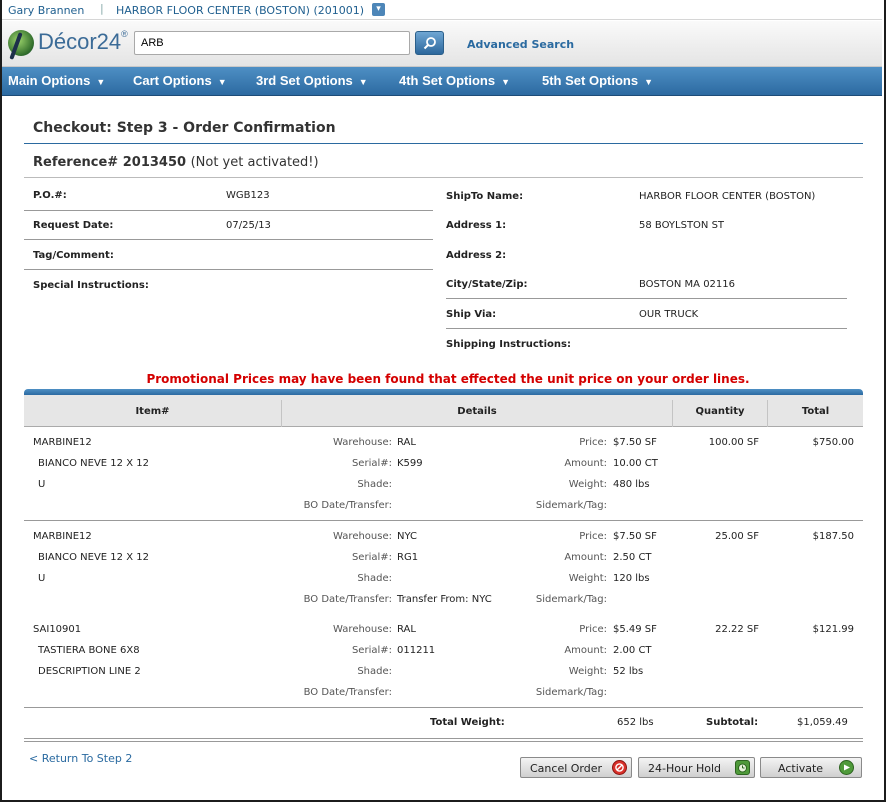 The image size is (886, 802). Describe the element at coordinates (429, 43) in the screenshot. I see `search-button` at that location.